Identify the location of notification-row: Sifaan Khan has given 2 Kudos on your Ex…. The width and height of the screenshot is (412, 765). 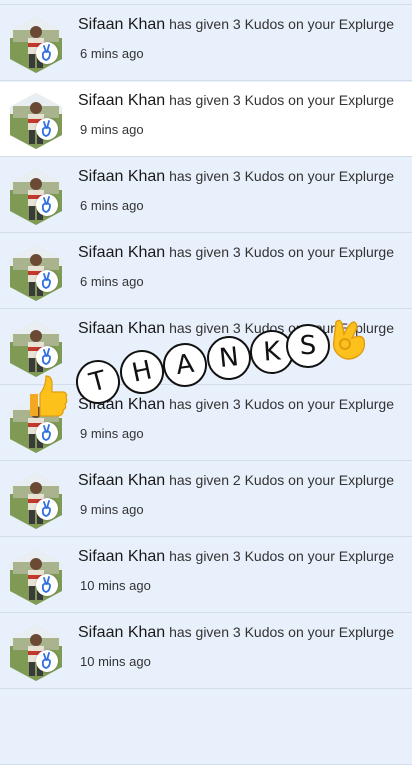
(206, 499).